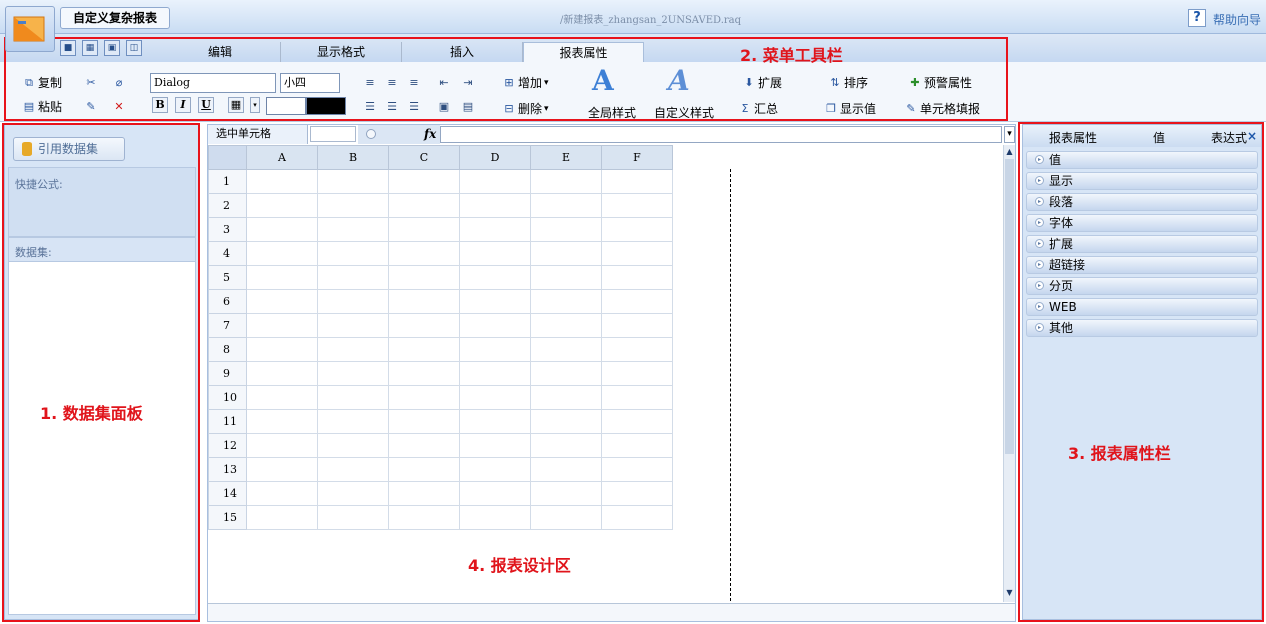  Describe the element at coordinates (721, 134) in the screenshot. I see `formula-input` at that location.